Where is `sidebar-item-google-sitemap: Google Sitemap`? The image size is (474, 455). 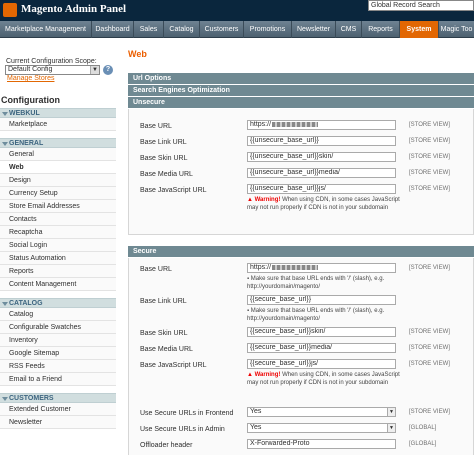 sidebar-item-google-sitemap: Google Sitemap is located at coordinates (58, 353).